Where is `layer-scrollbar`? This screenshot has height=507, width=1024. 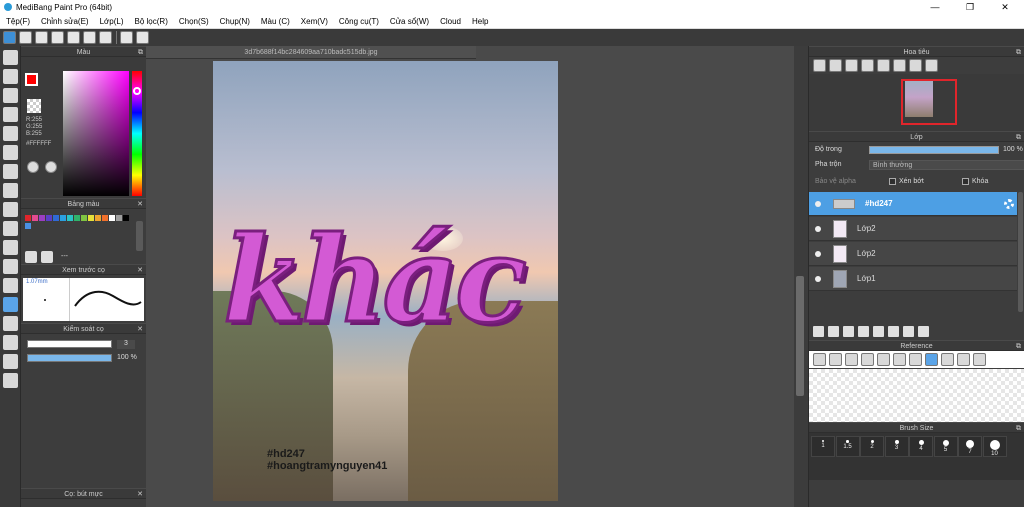
layer-scrollbar is located at coordinates (1020, 252).